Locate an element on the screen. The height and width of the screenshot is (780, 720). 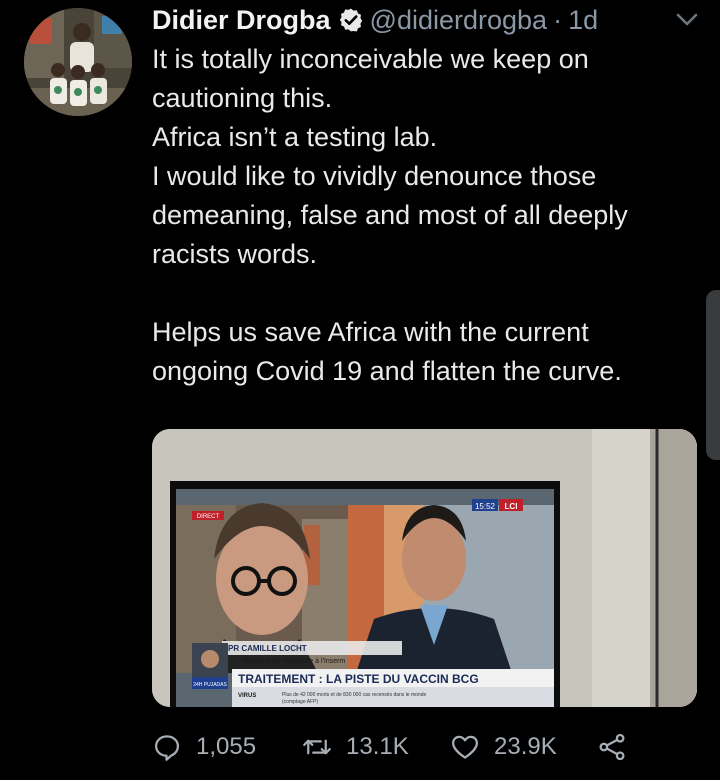
tv-guest-name: PR CAMILLE LOCHT is located at coordinates (267, 648).